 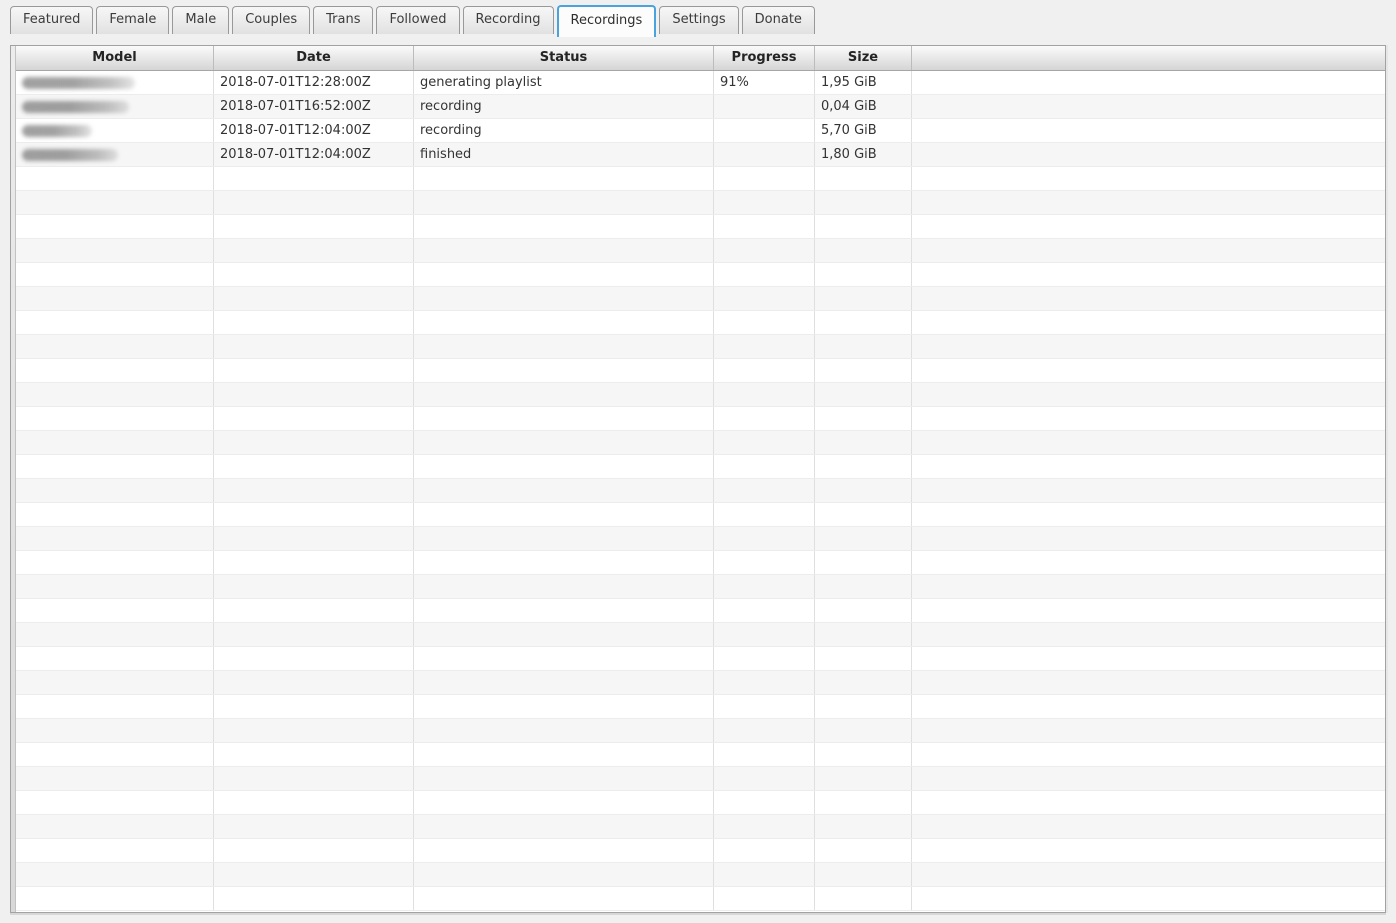 What do you see at coordinates (564, 58) in the screenshot?
I see `column-header-status: Status` at bounding box center [564, 58].